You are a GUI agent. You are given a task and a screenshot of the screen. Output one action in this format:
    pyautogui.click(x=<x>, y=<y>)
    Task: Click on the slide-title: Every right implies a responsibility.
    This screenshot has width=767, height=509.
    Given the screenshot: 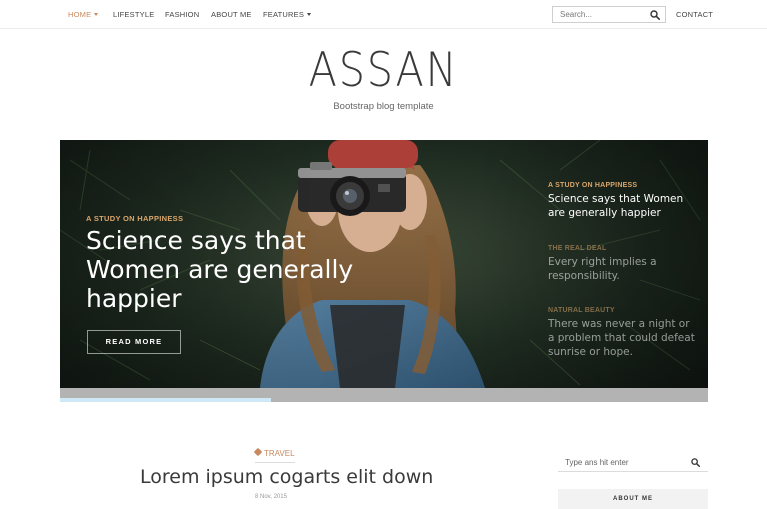 What is the action you would take?
    pyautogui.click(x=602, y=269)
    